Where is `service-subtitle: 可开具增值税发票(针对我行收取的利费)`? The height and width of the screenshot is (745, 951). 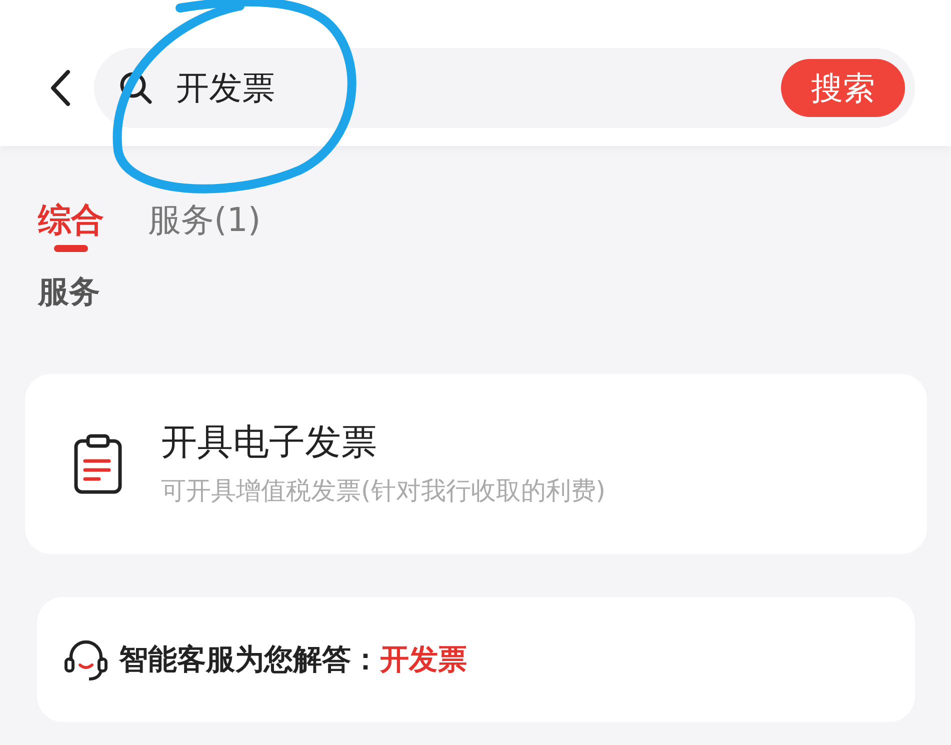 service-subtitle: 可开具增值税发票(针对我行收取的利费) is located at coordinates (383, 491).